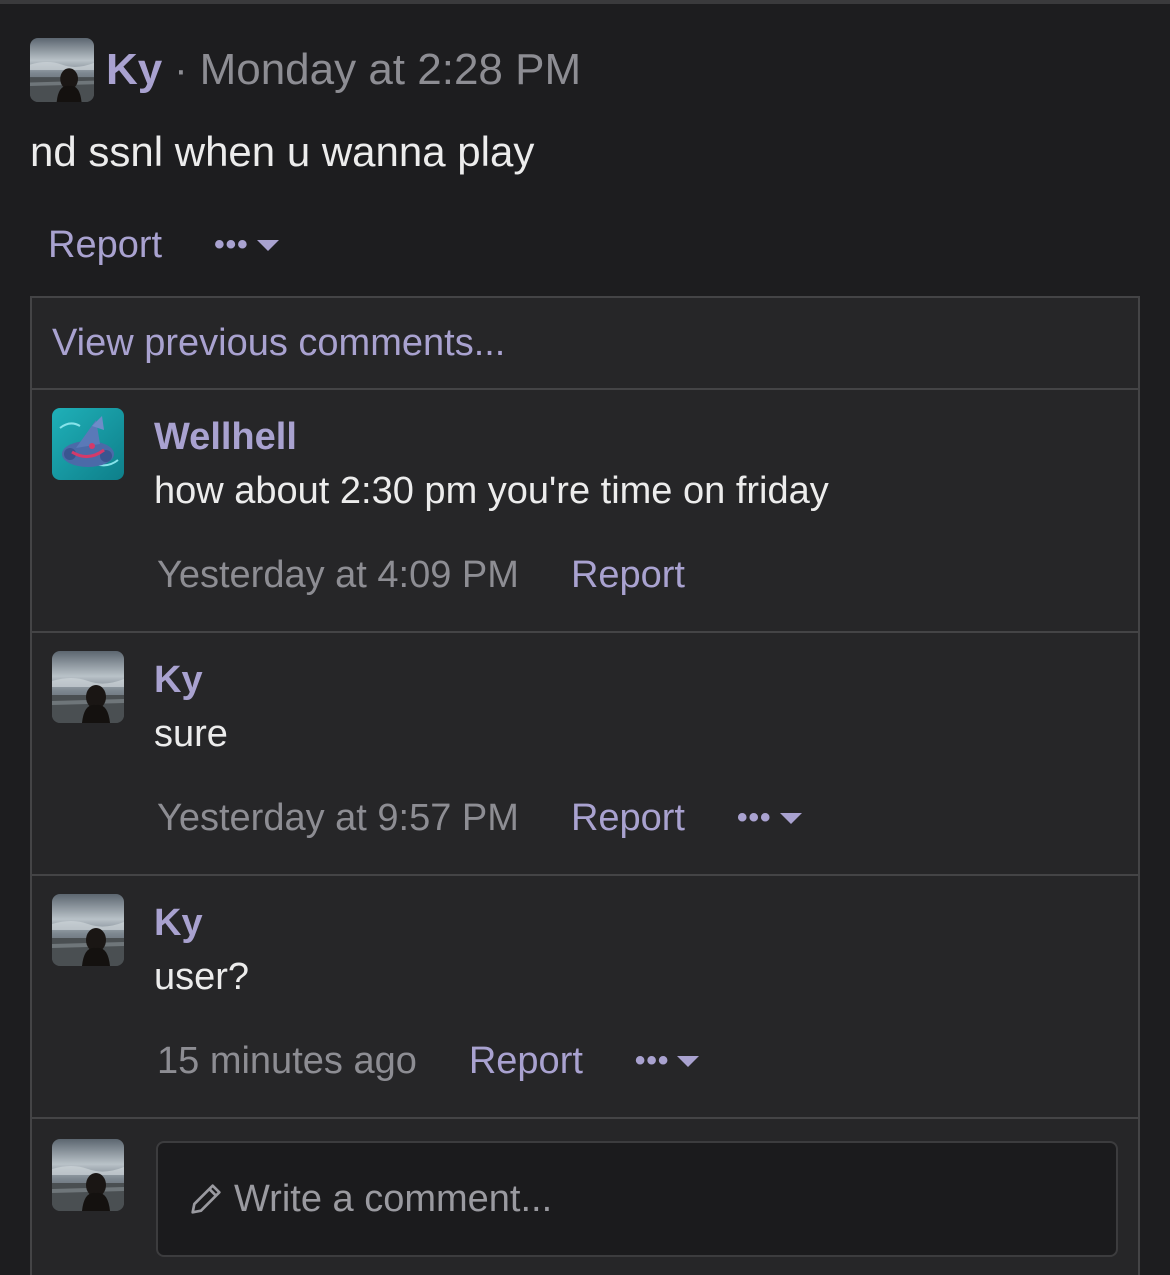 Image resolution: width=1170 pixels, height=1275 pixels. I want to click on post-actions: Report •••, so click(163, 245).